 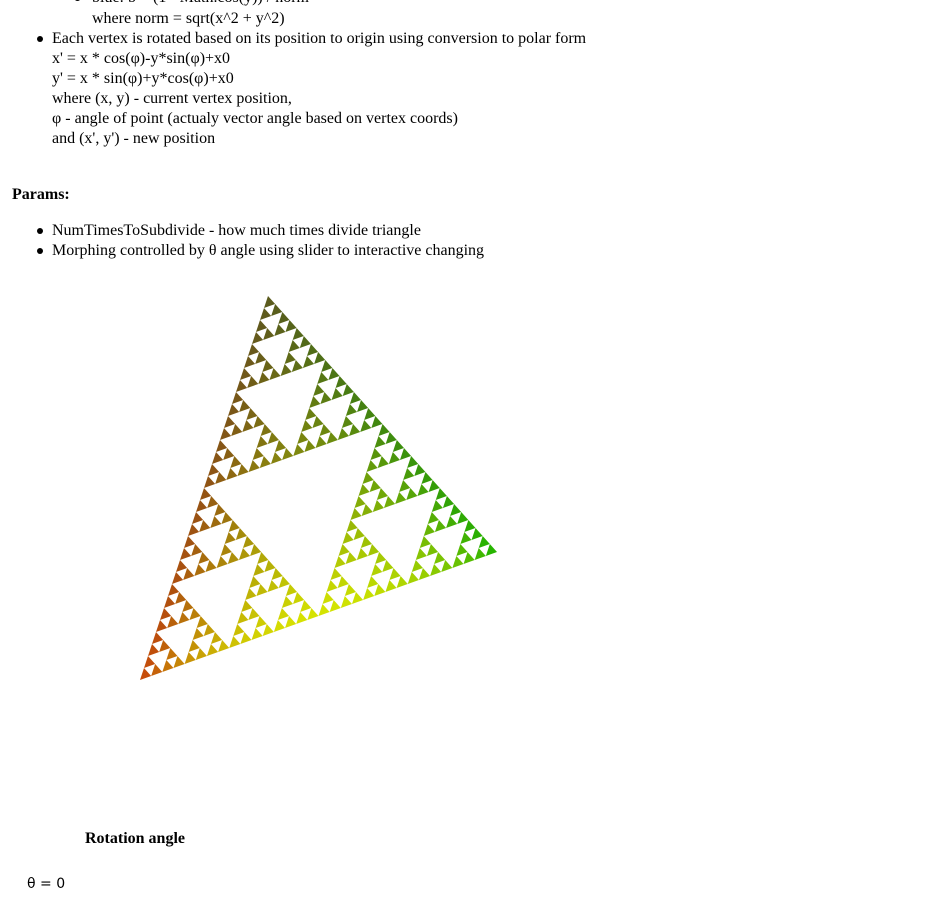 What do you see at coordinates (135, 838) in the screenshot?
I see `rotation-angle-label: Rotation angle` at bounding box center [135, 838].